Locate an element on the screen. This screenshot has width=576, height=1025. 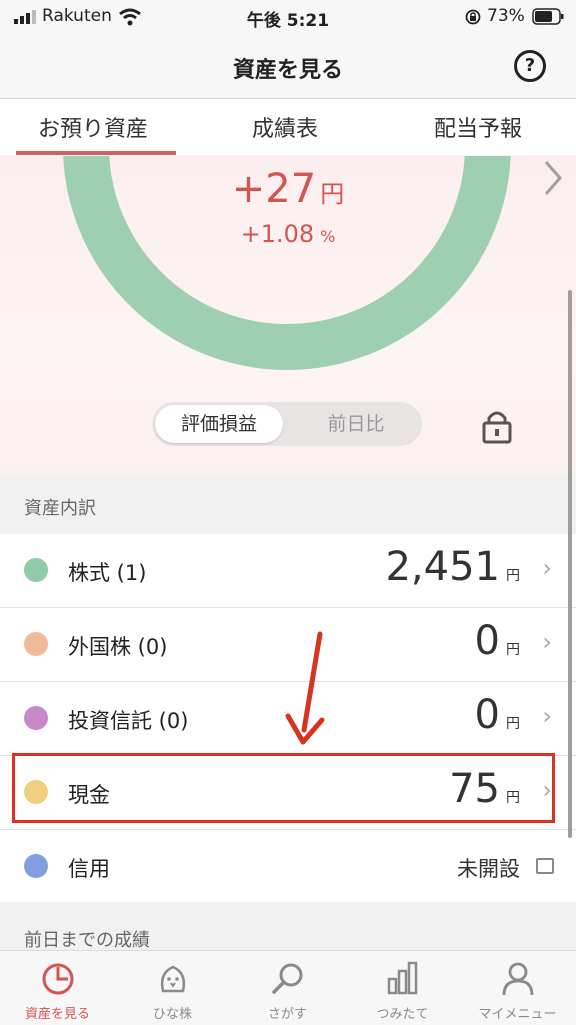
value-amount: 2,451 is located at coordinates (442, 567).